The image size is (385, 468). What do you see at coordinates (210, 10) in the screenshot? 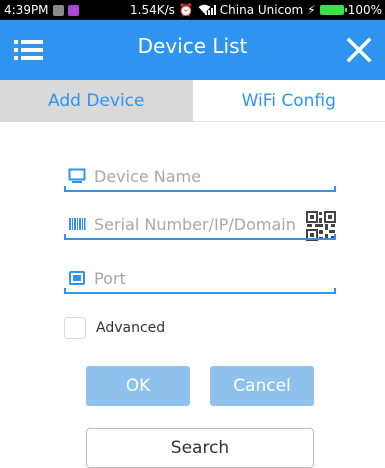
I see `signal-icon` at bounding box center [210, 10].